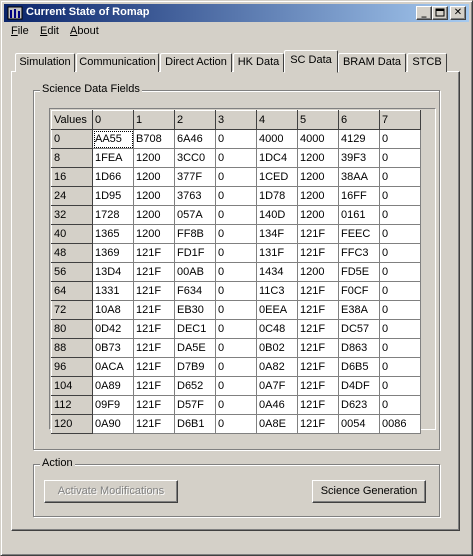 This screenshot has width=473, height=556. I want to click on grid-cell: 10A8, so click(113, 310).